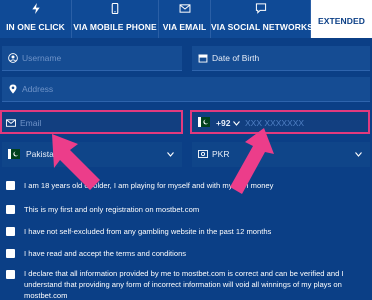 The width and height of the screenshot is (372, 300). What do you see at coordinates (262, 27) in the screenshot?
I see `tab-label: VIA SOCIAL NETWORKS` at bounding box center [262, 27].